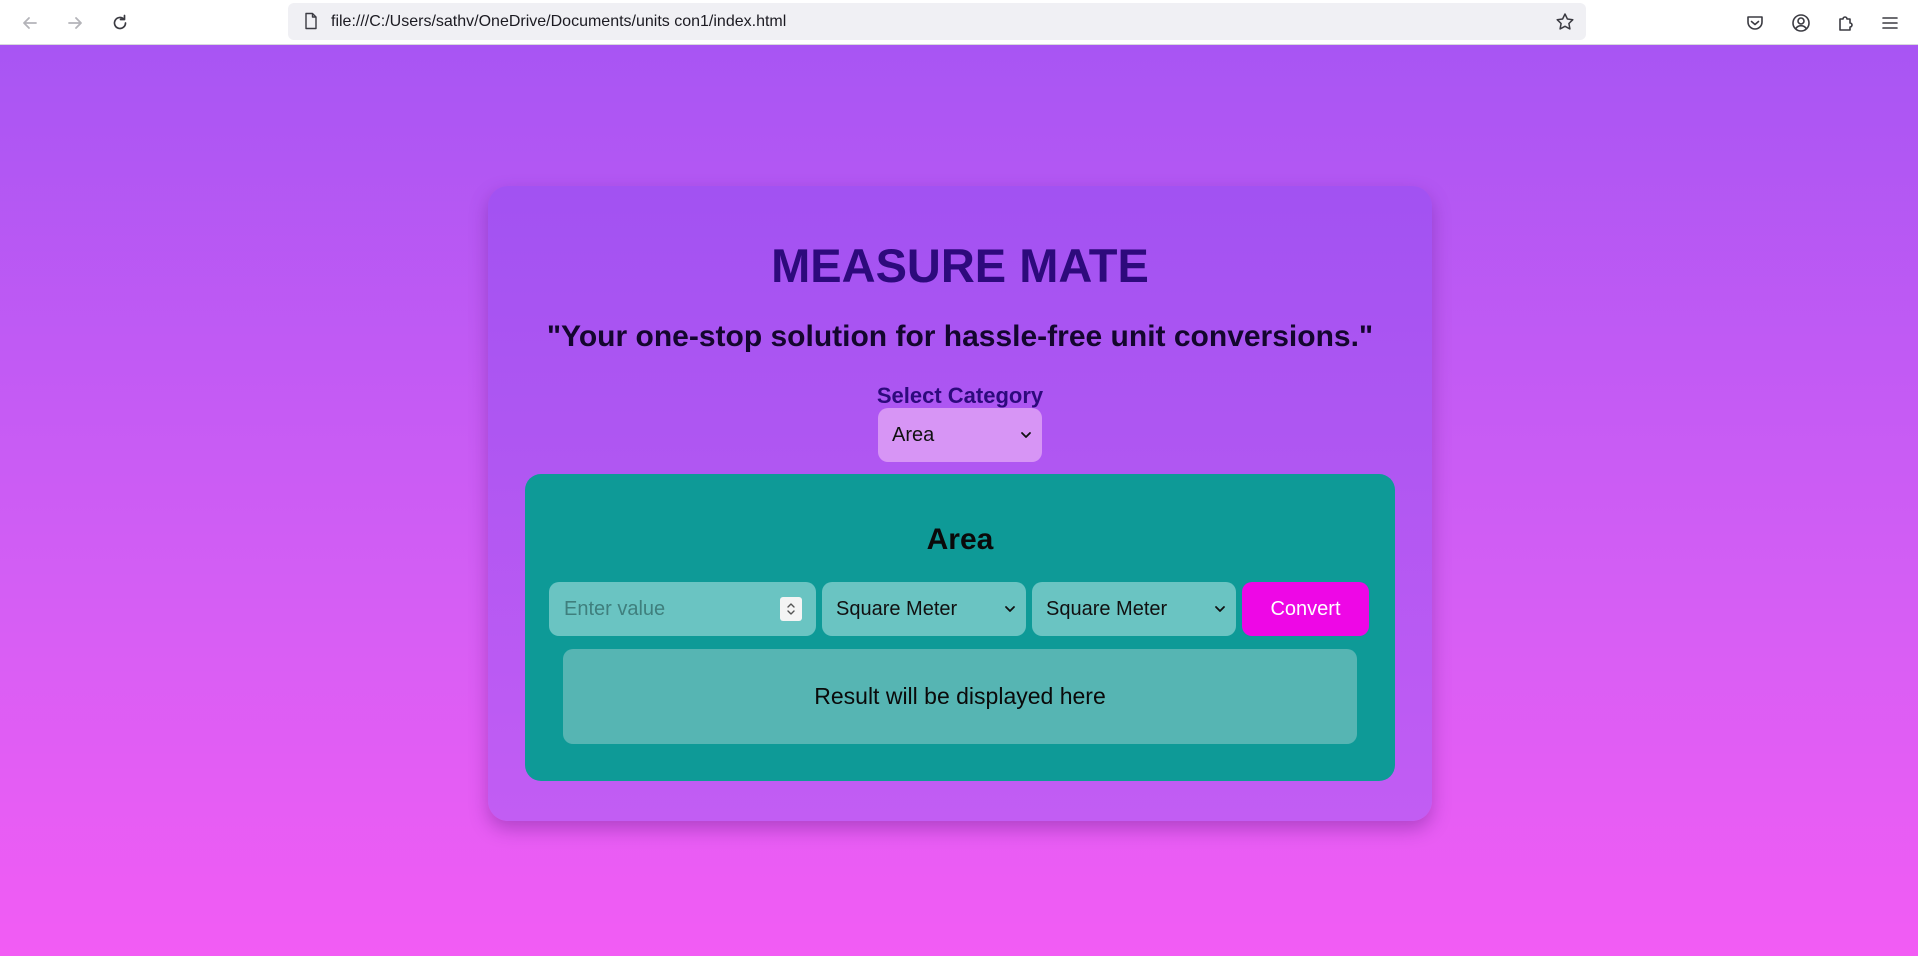 This screenshot has height=956, width=1918. I want to click on bookmark-button, so click(1565, 22).